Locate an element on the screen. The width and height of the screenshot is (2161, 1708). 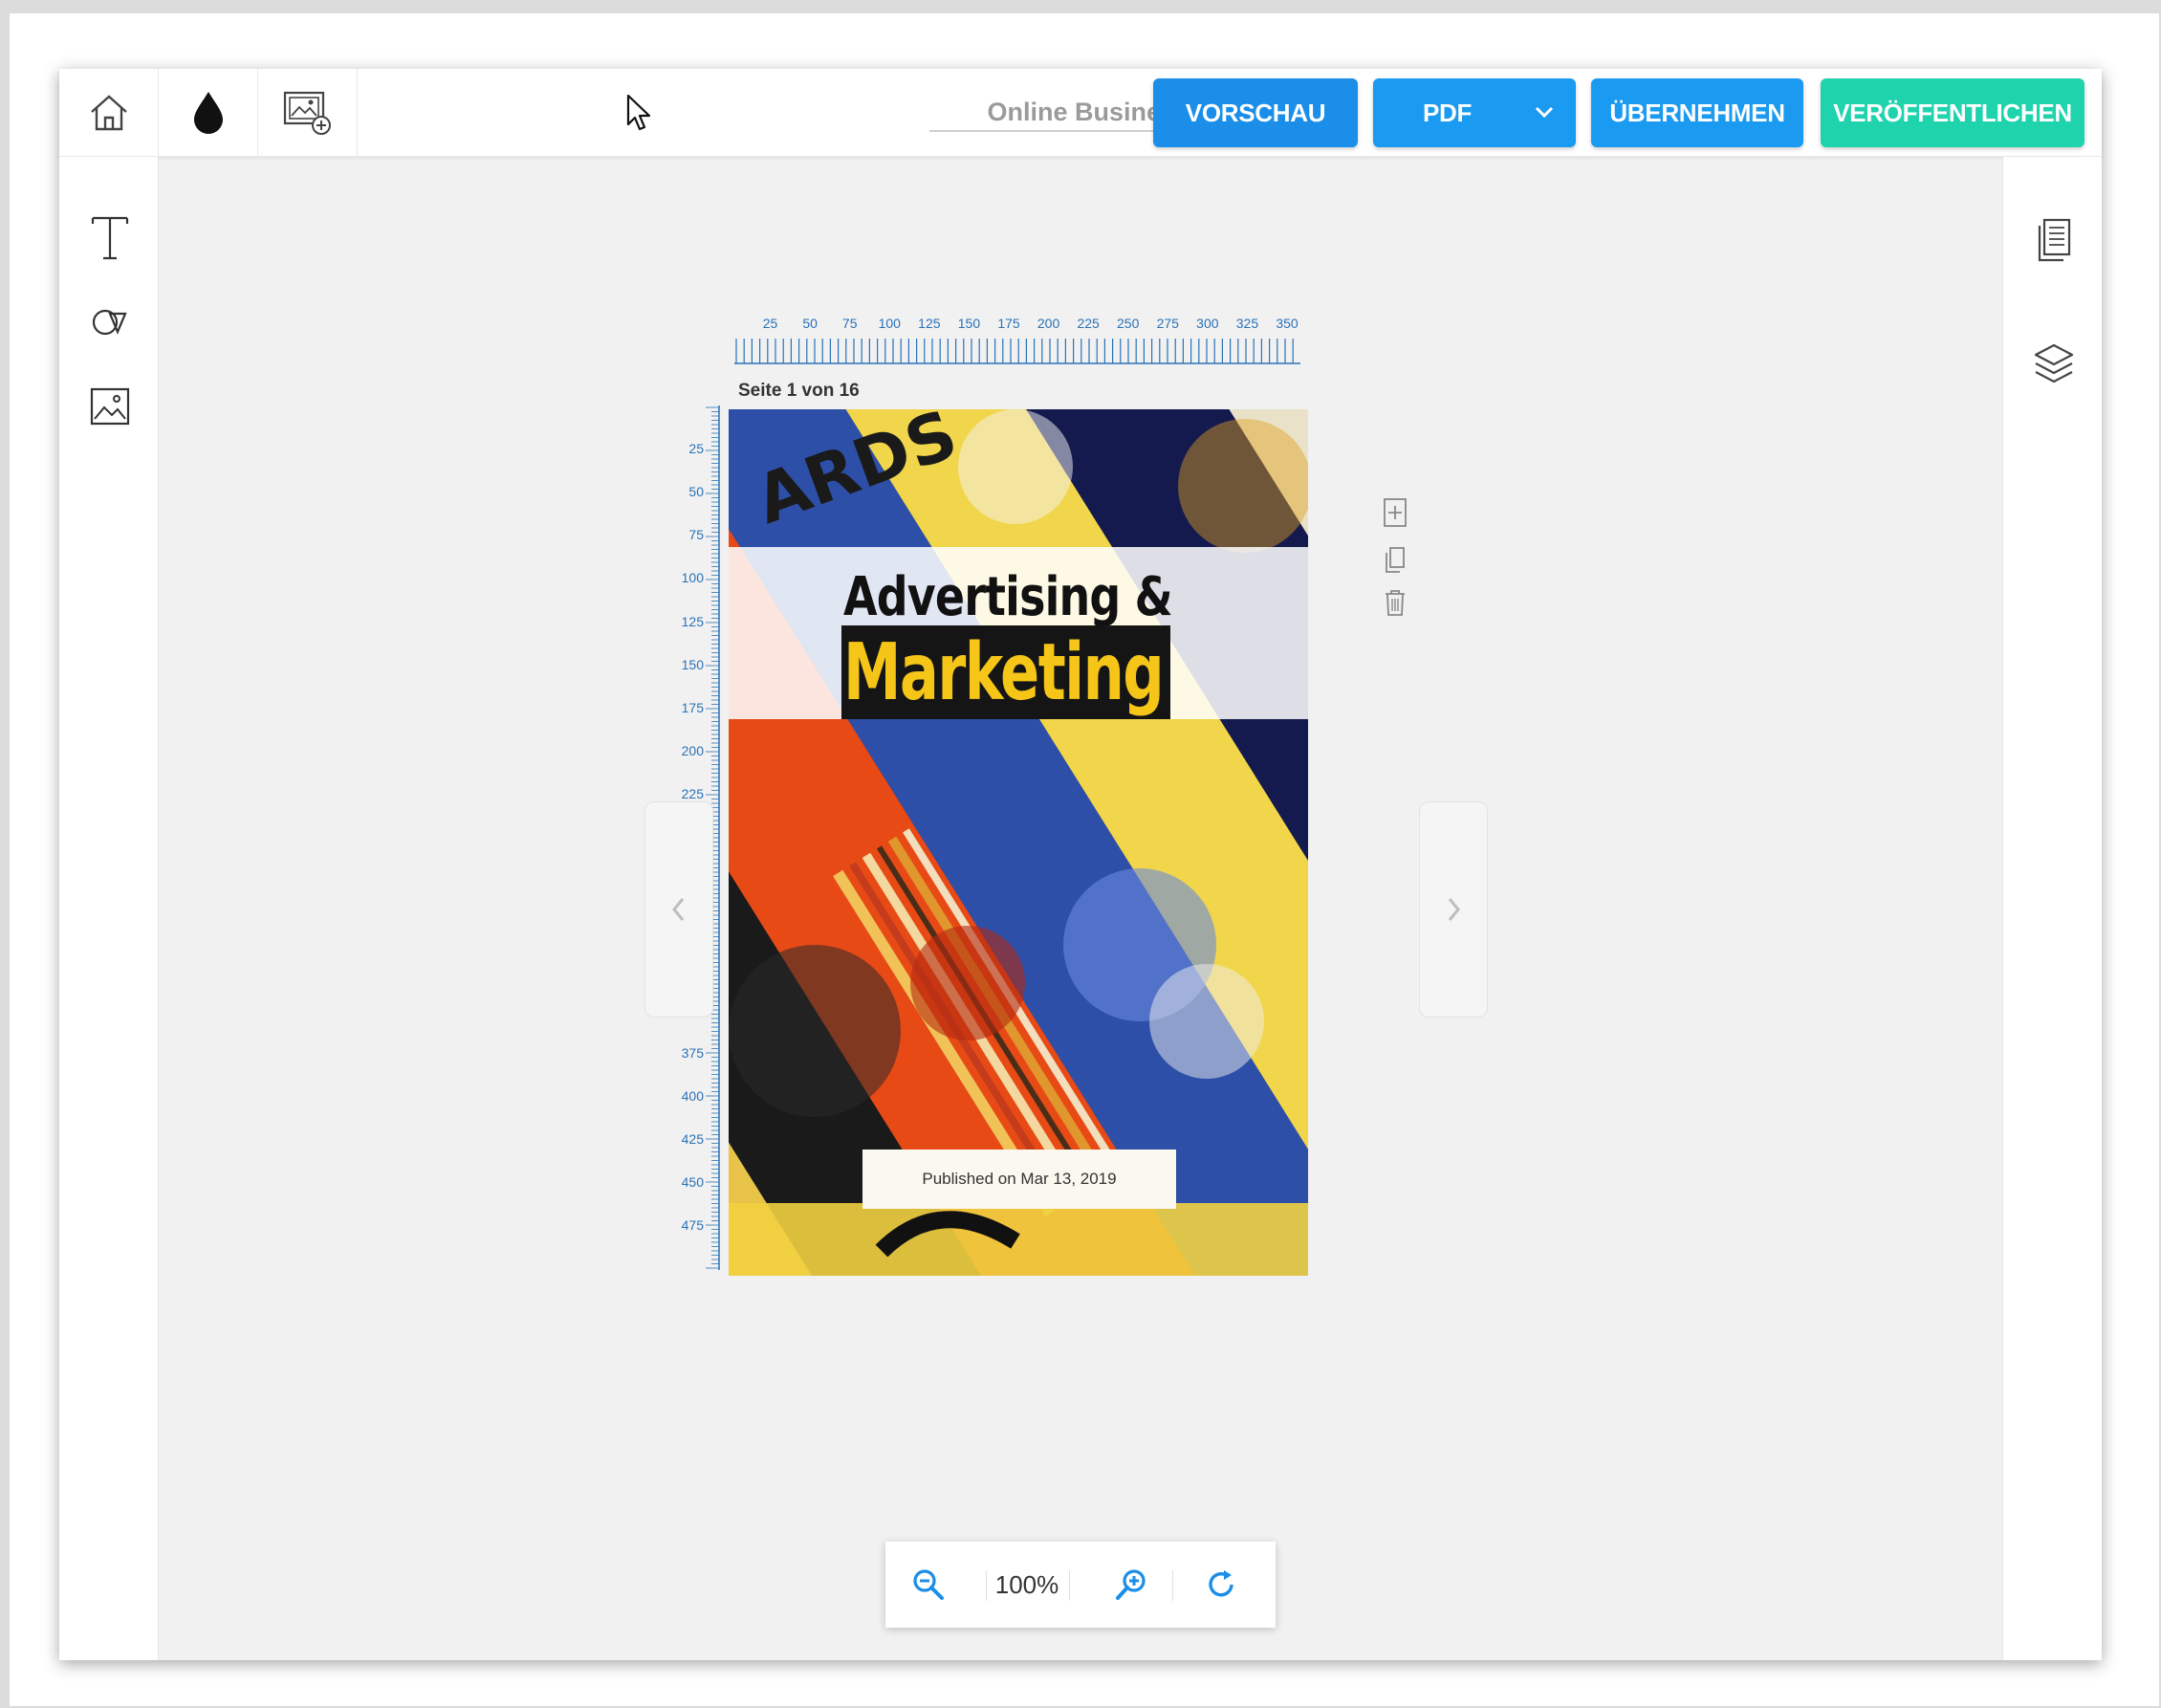
image-tool is located at coordinates (110, 406).